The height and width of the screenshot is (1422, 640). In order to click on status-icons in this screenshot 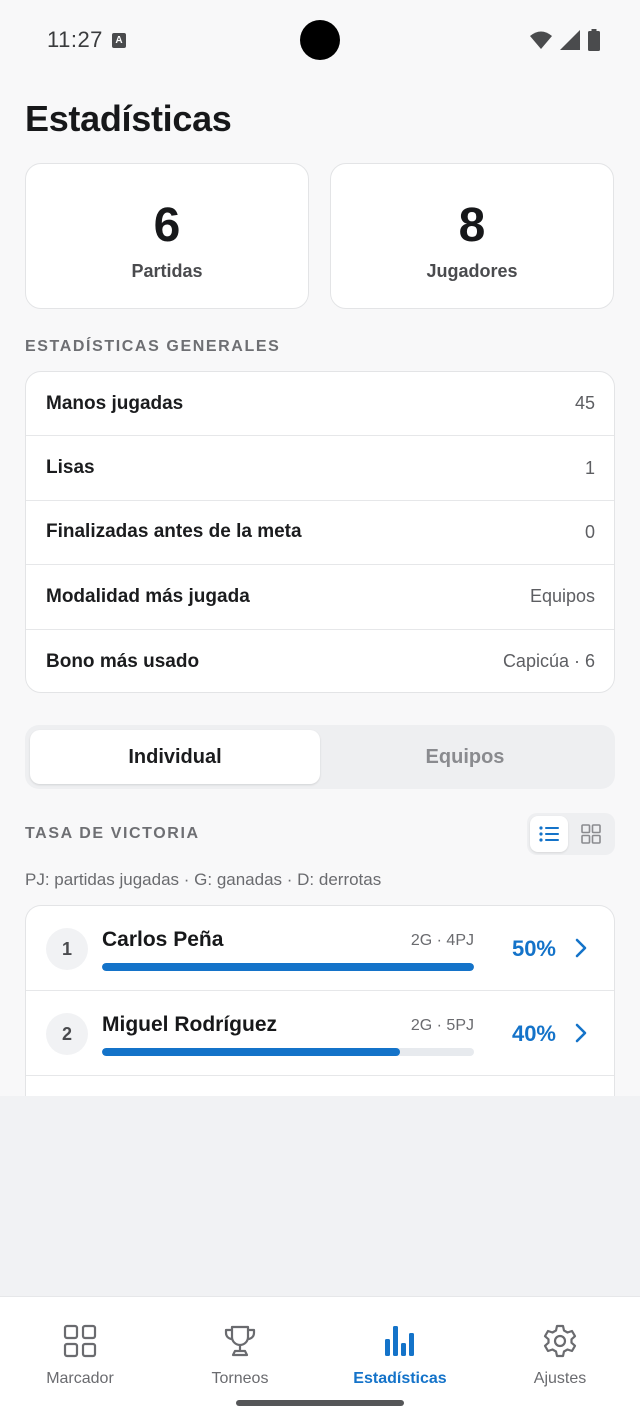, I will do `click(565, 40)`.